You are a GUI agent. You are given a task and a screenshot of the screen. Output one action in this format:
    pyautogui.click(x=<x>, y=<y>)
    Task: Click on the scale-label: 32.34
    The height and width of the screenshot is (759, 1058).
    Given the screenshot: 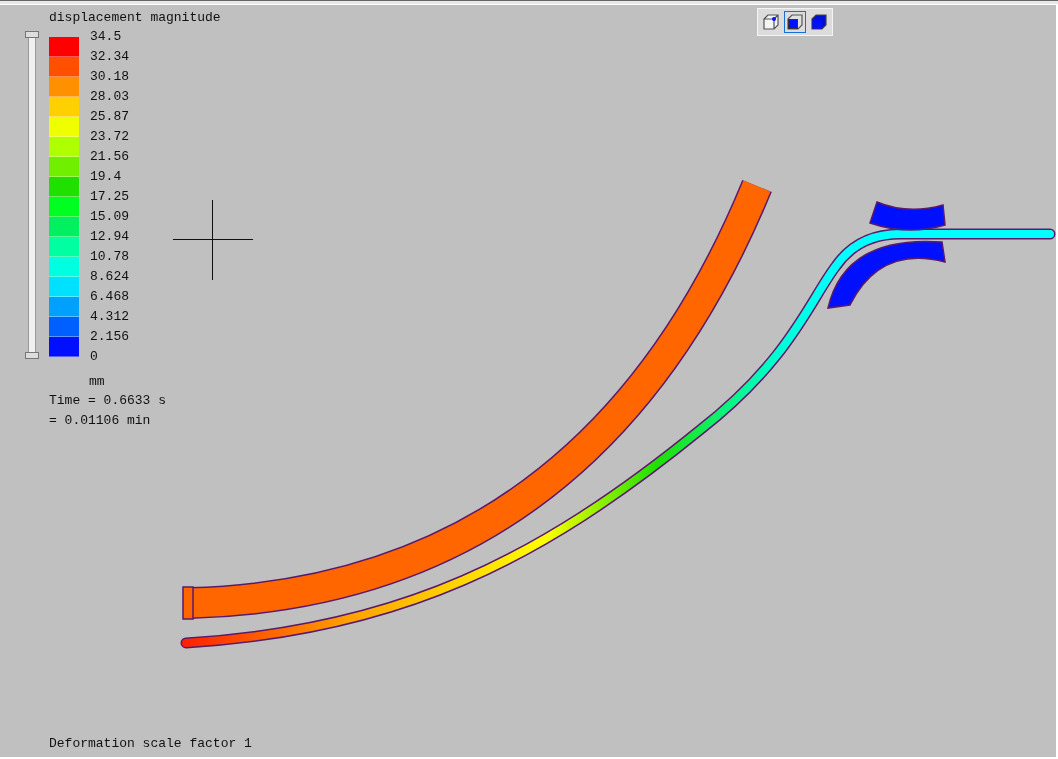 What is the action you would take?
    pyautogui.click(x=109, y=57)
    